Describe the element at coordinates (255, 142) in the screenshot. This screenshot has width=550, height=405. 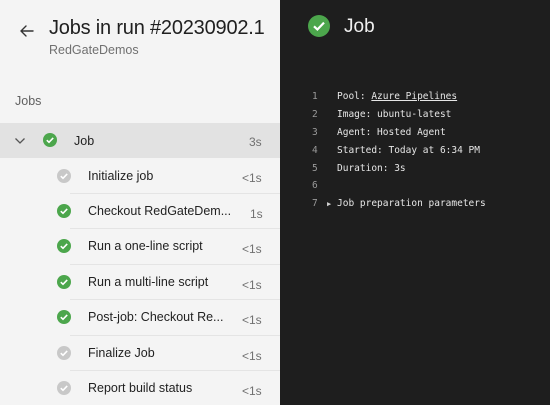
I see `job-duration: 3s` at that location.